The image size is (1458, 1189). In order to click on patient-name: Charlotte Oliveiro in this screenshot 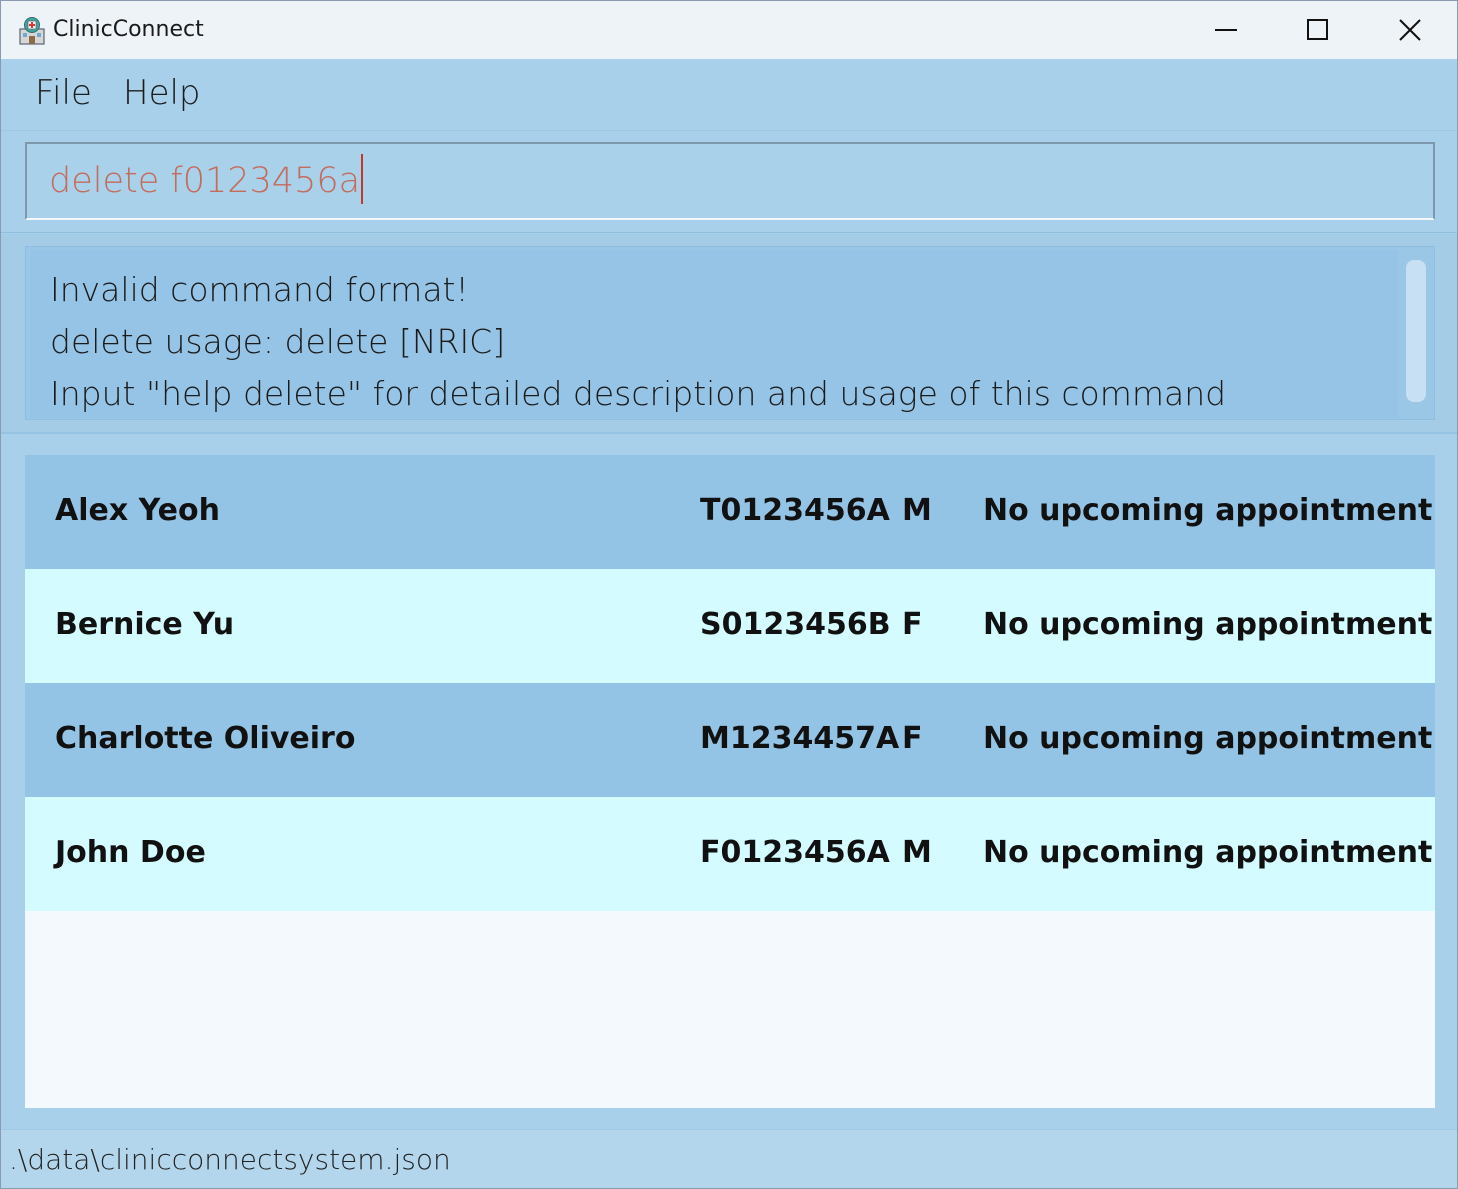, I will do `click(205, 738)`.